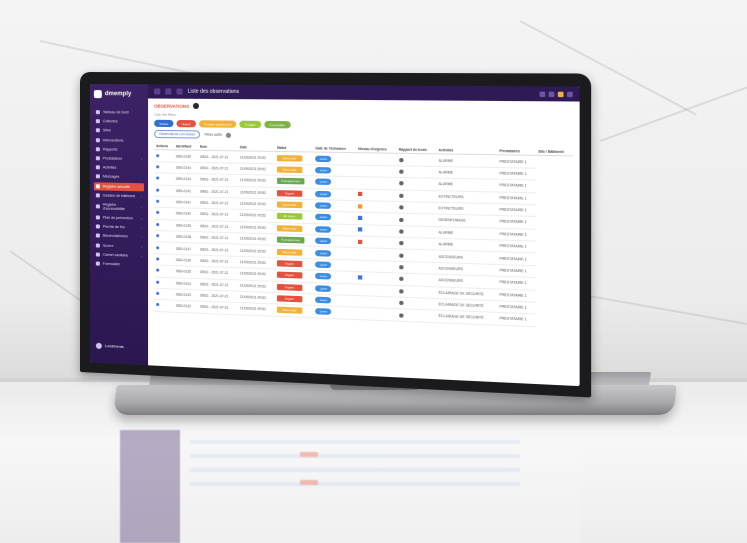 Image resolution: width=747 pixels, height=543 pixels. Describe the element at coordinates (179, 92) in the screenshot. I see `home-icon` at that location.